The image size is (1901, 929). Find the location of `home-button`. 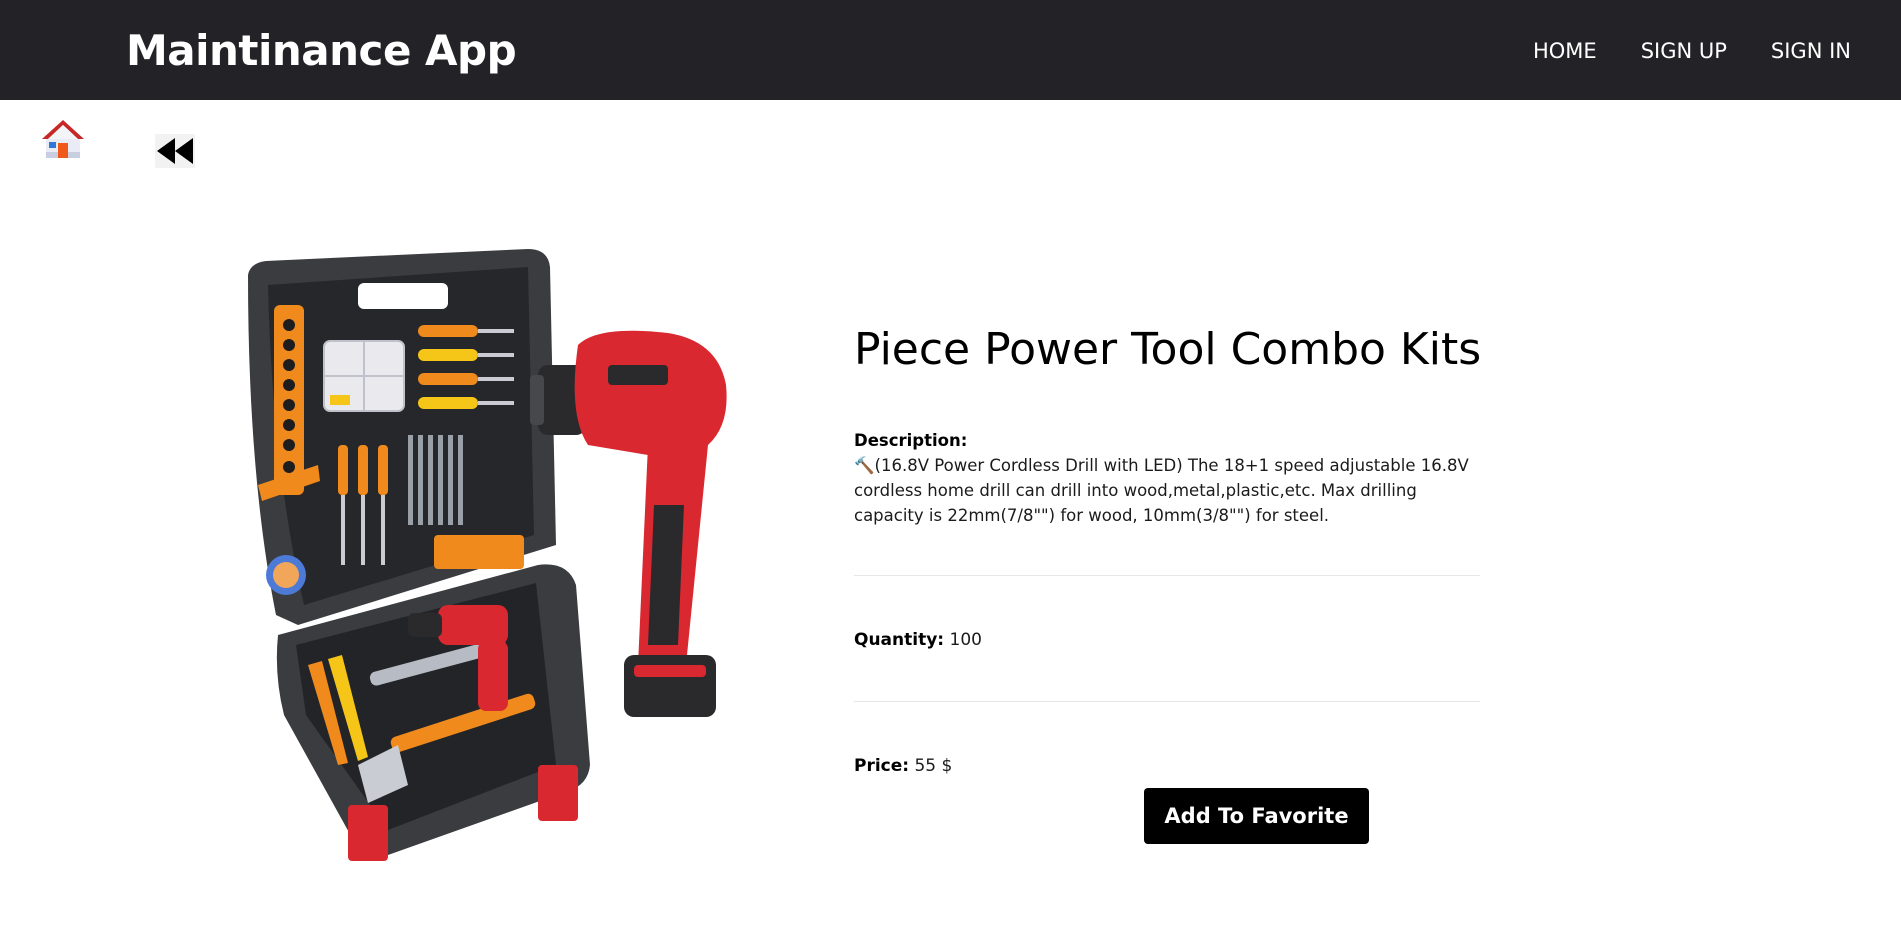

home-button is located at coordinates (63, 139).